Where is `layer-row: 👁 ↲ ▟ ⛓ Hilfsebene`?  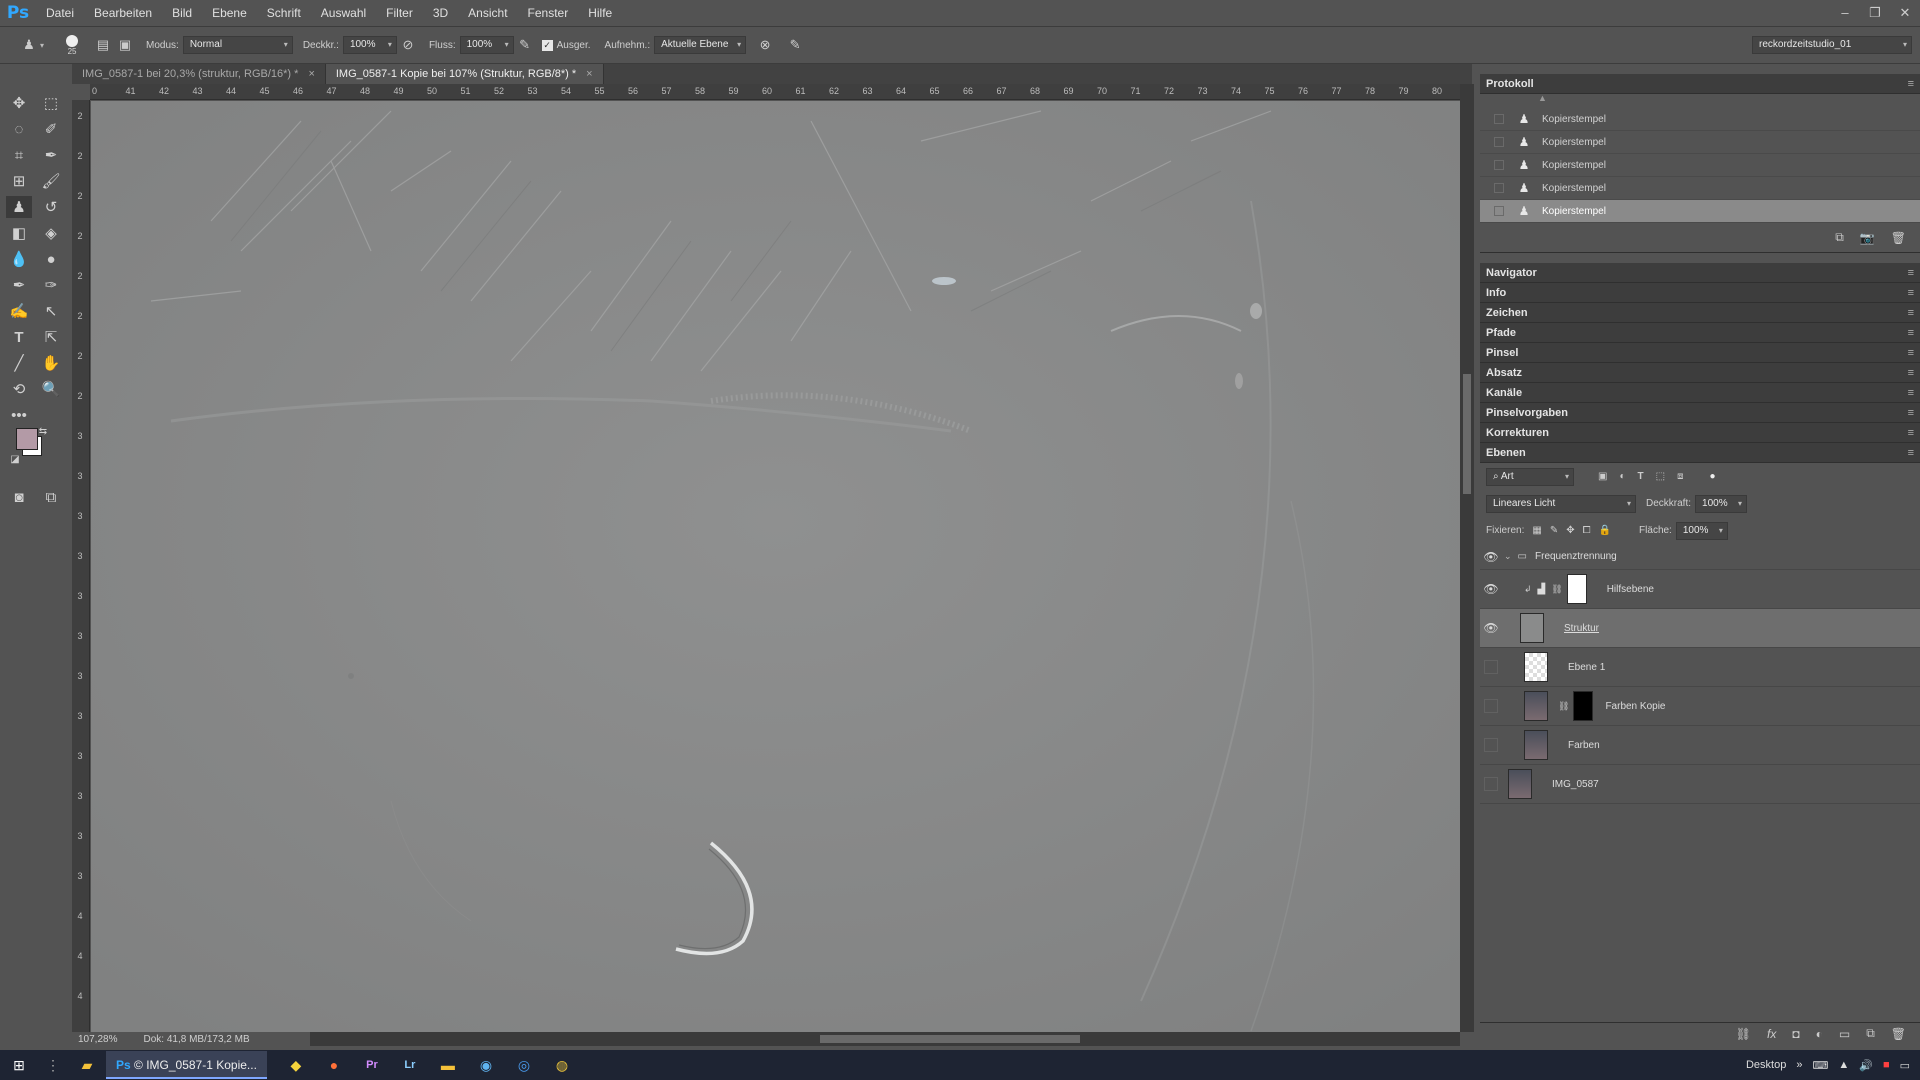 layer-row: 👁 ↲ ▟ ⛓ Hilfsebene is located at coordinates (1700, 589).